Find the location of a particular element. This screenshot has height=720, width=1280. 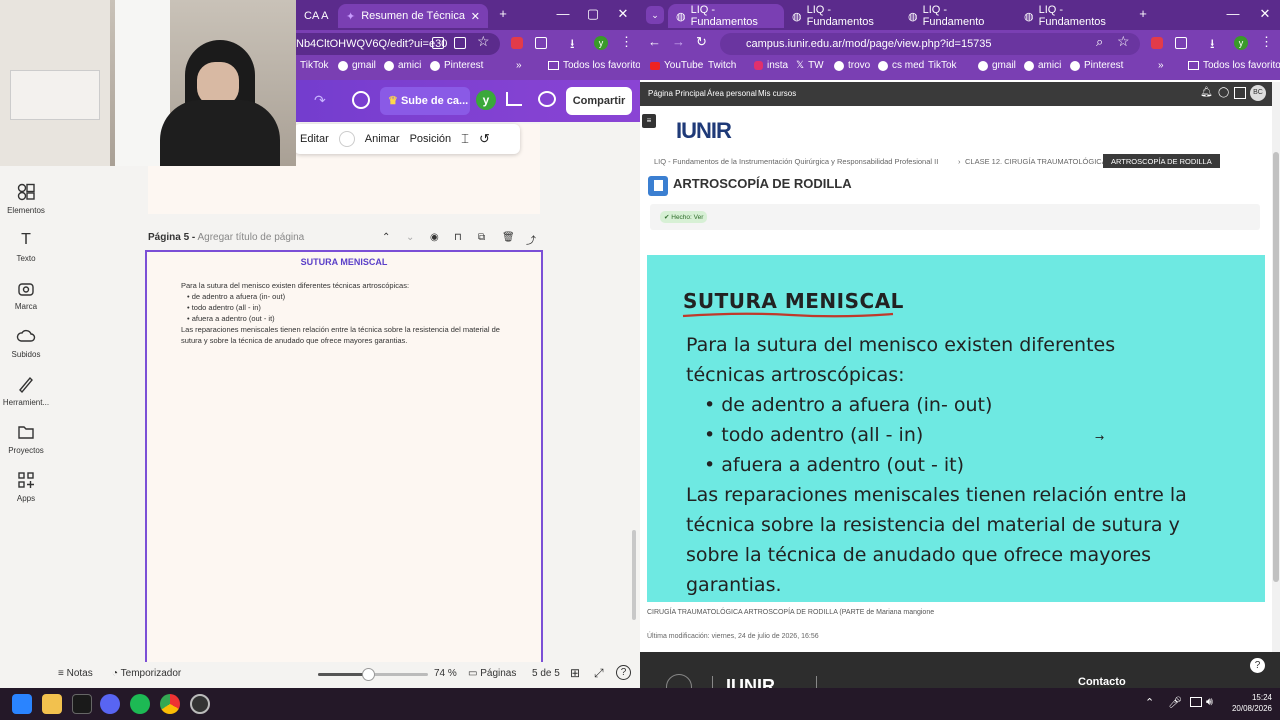

chat-icon: ◯ is located at coordinates (1223, 92).